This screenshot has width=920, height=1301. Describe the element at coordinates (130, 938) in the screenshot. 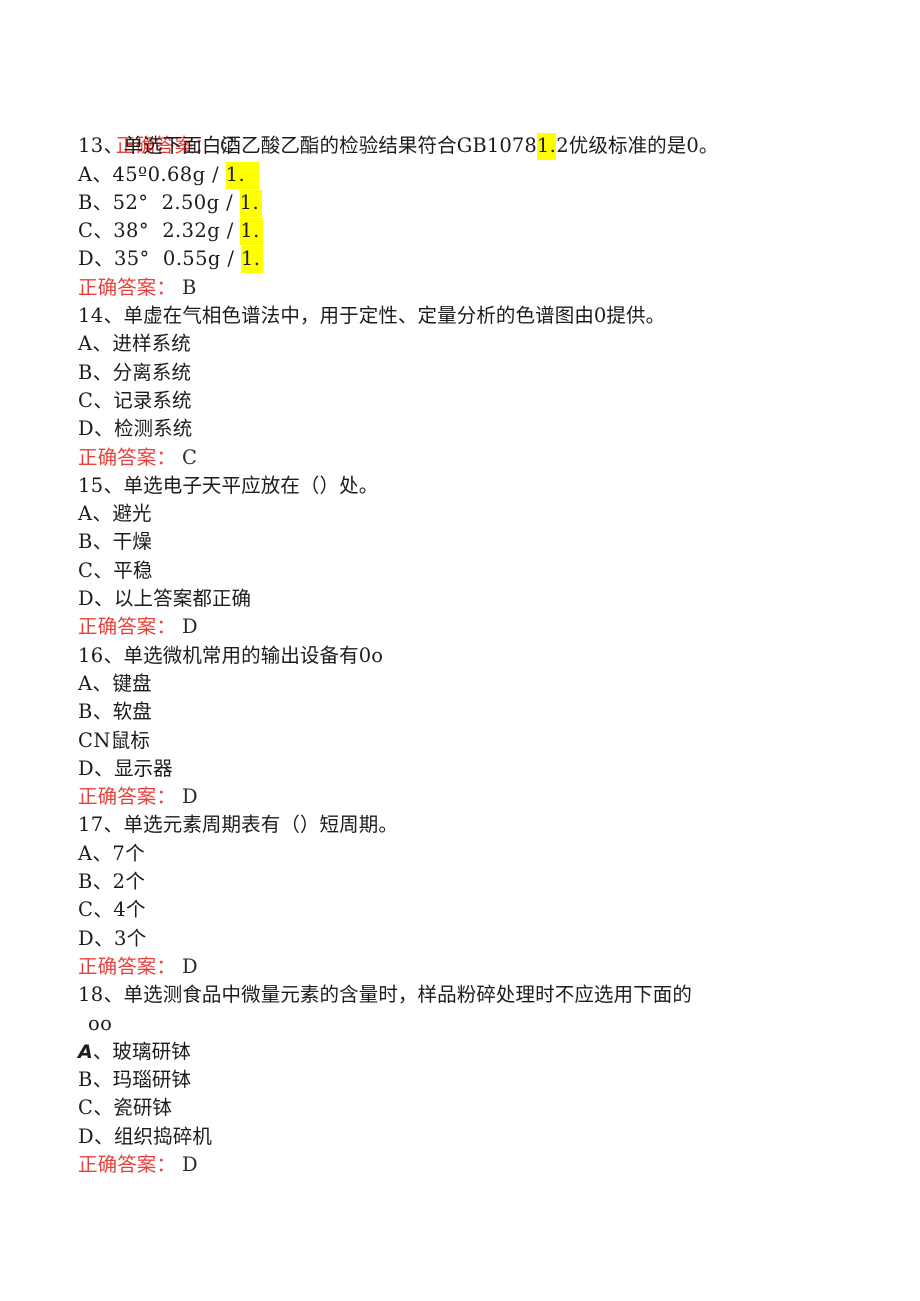

I see `option-text: 3个` at that location.